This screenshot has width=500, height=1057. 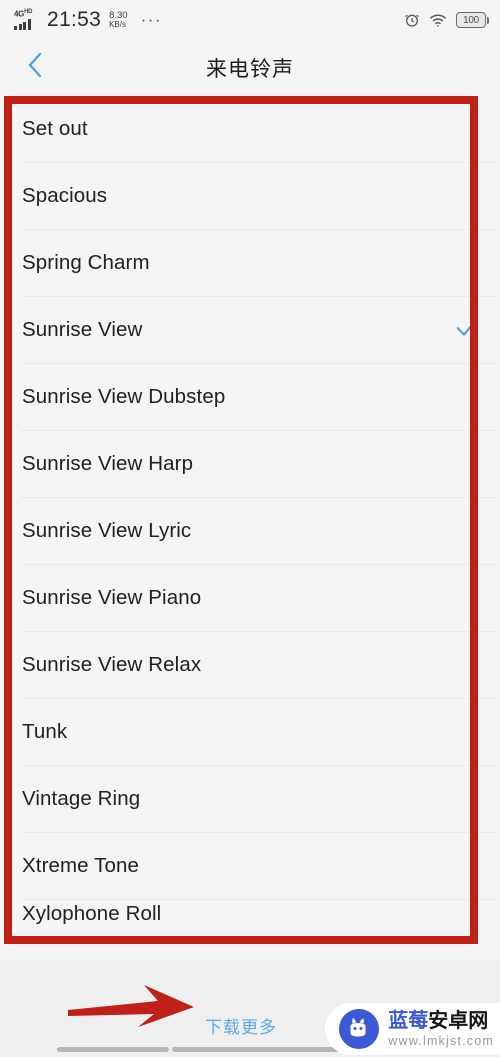 What do you see at coordinates (82, 329) in the screenshot?
I see `list-item-label: Sunrise View` at bounding box center [82, 329].